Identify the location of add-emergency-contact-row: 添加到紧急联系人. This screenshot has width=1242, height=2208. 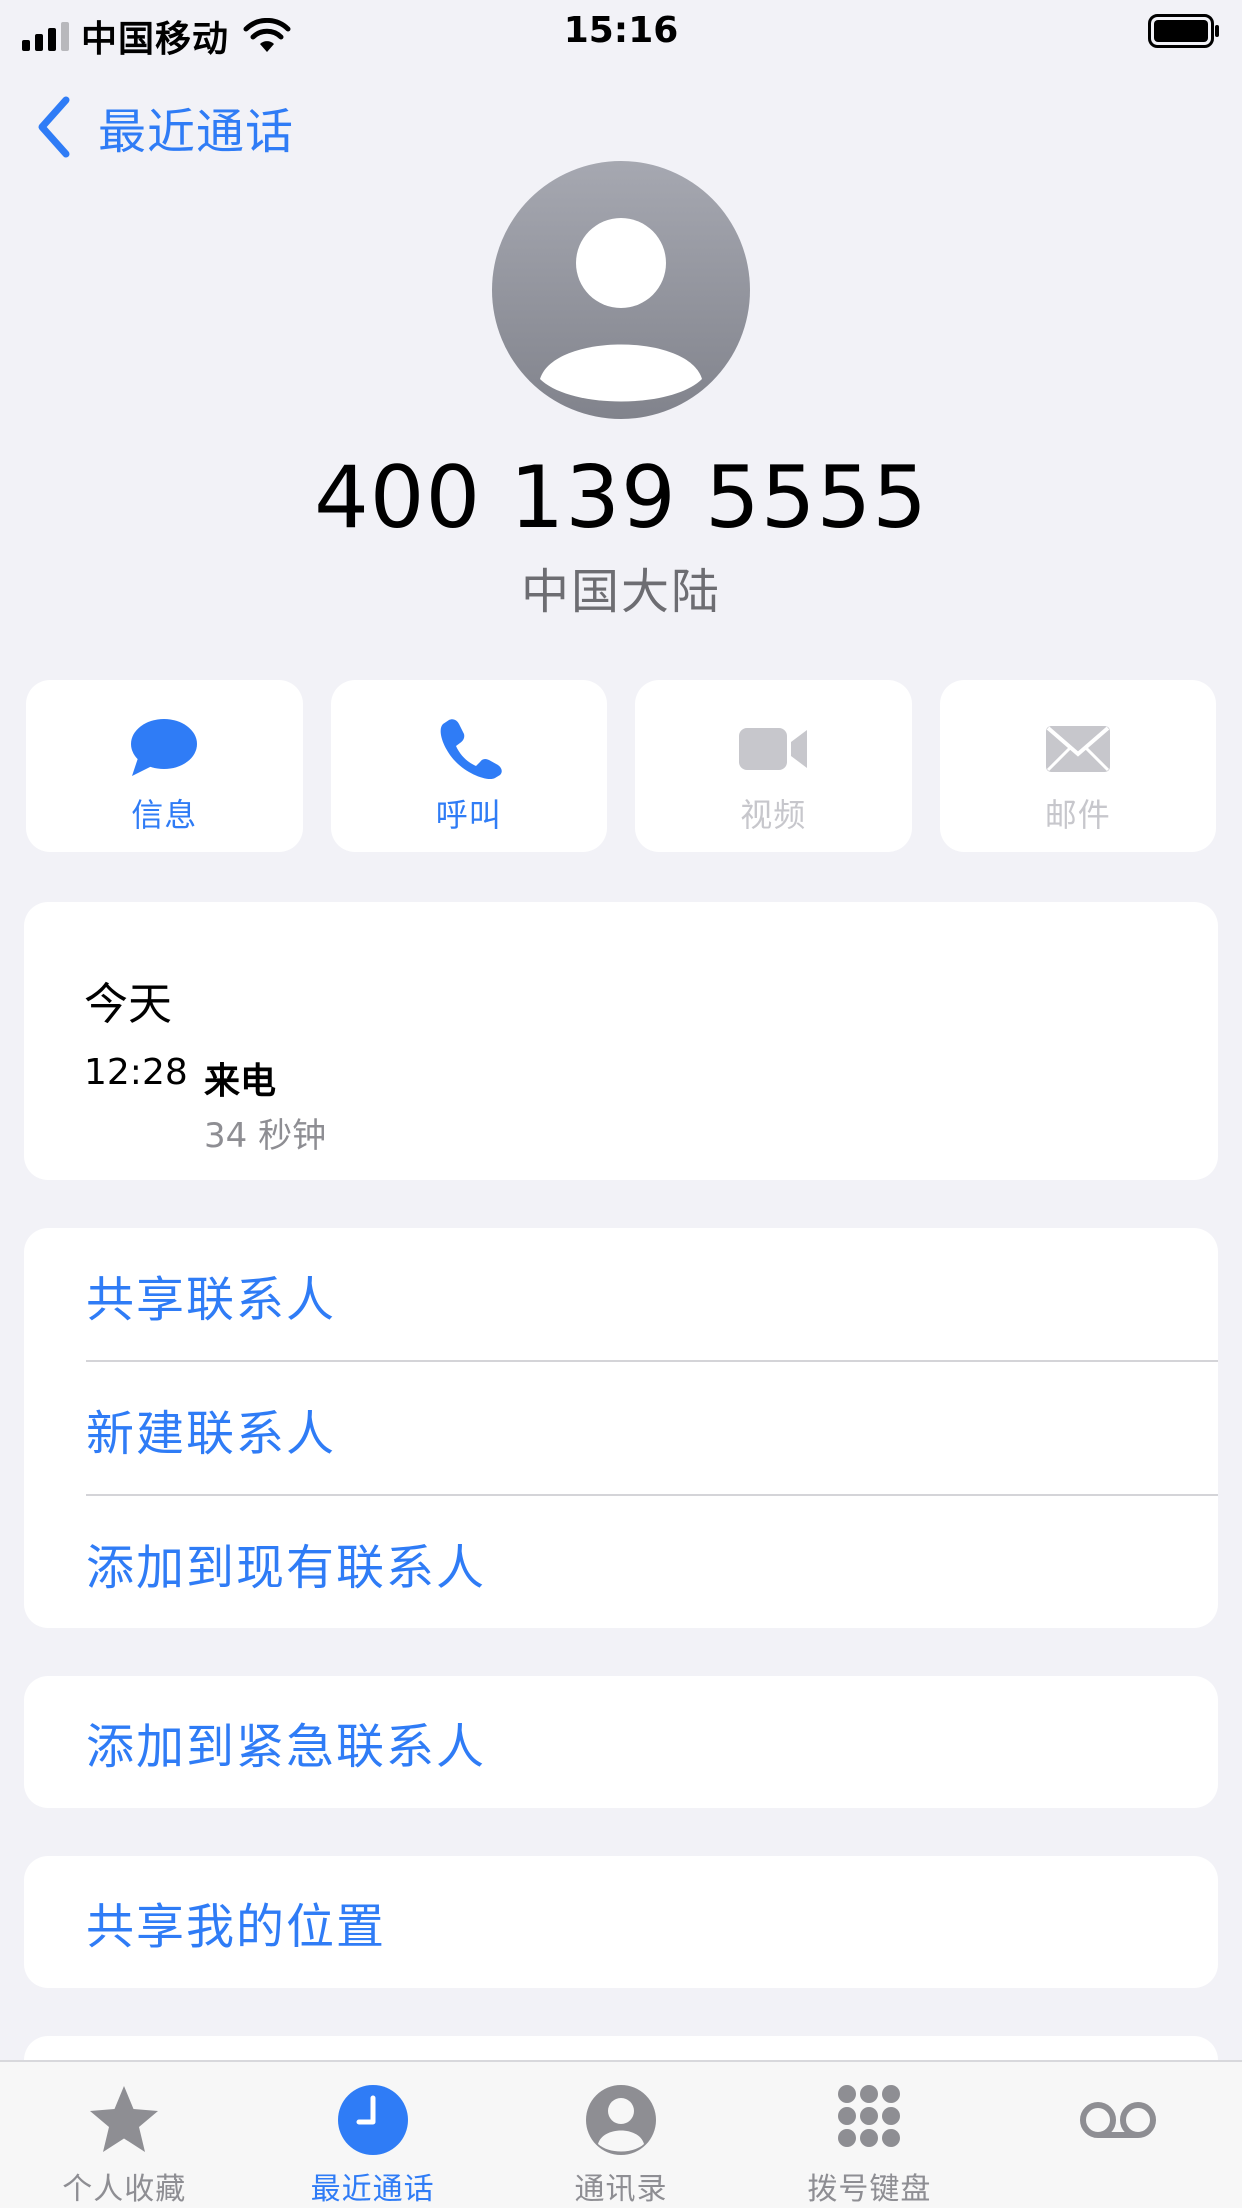
(621, 1742).